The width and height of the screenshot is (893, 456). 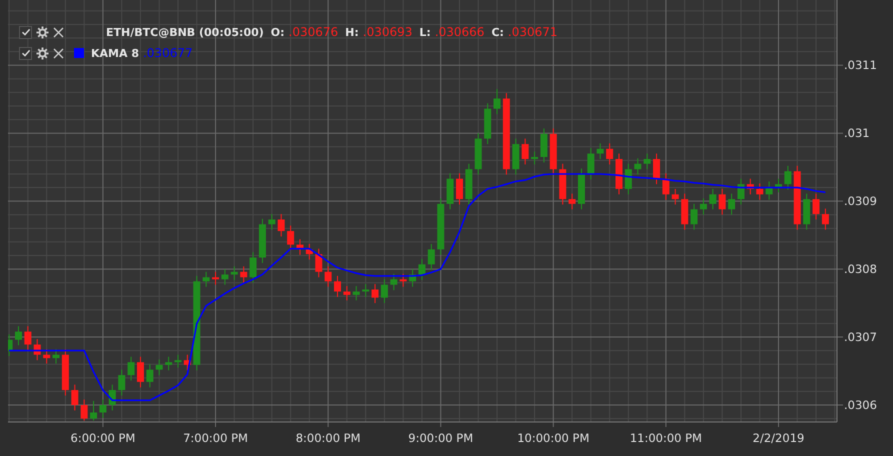 I want to click on y-axis-label: .0307, so click(x=860, y=337).